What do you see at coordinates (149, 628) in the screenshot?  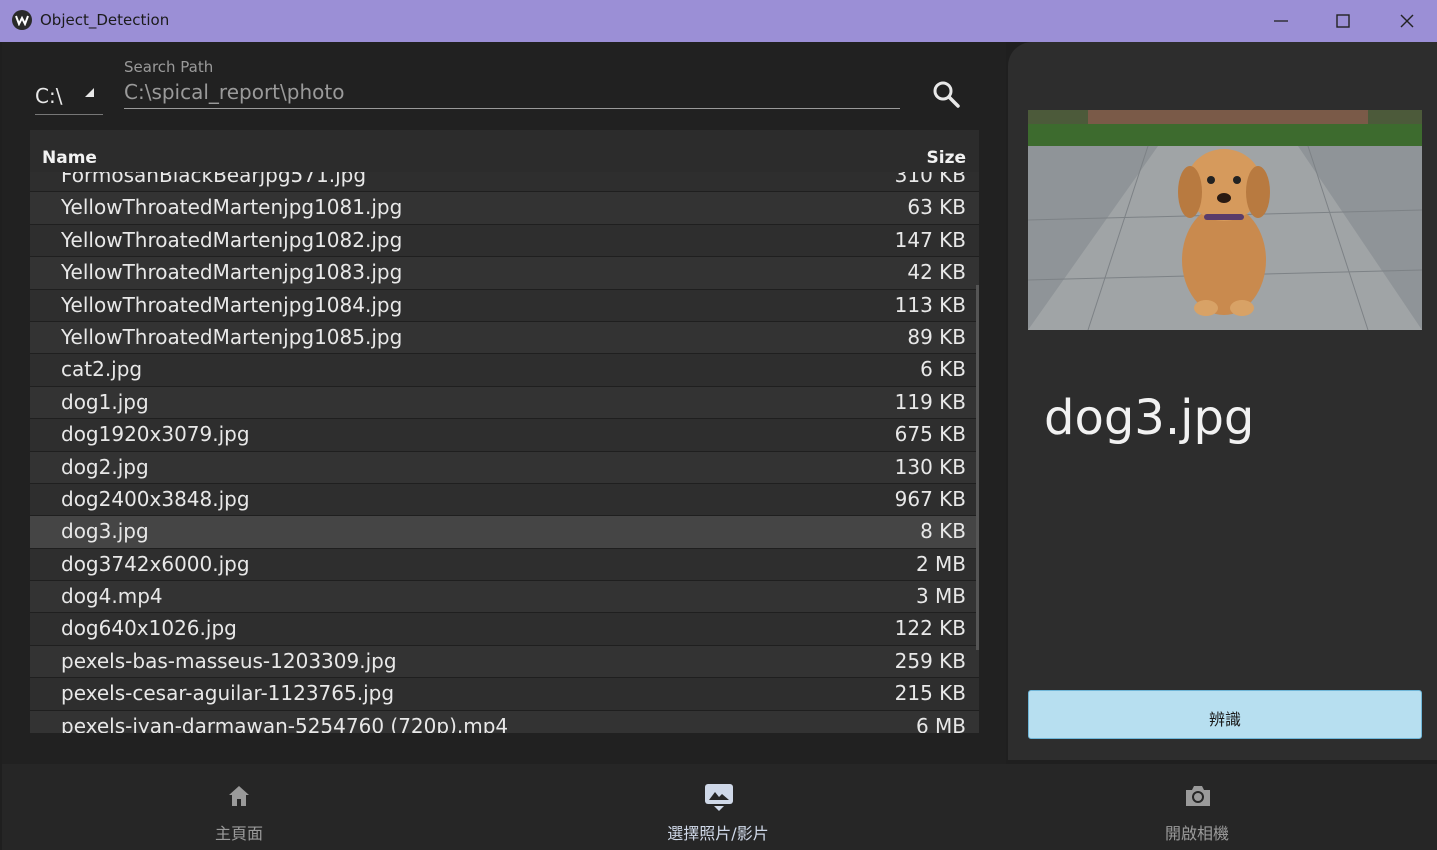 I see `file-name-cell: dog640x1026.jpg` at bounding box center [149, 628].